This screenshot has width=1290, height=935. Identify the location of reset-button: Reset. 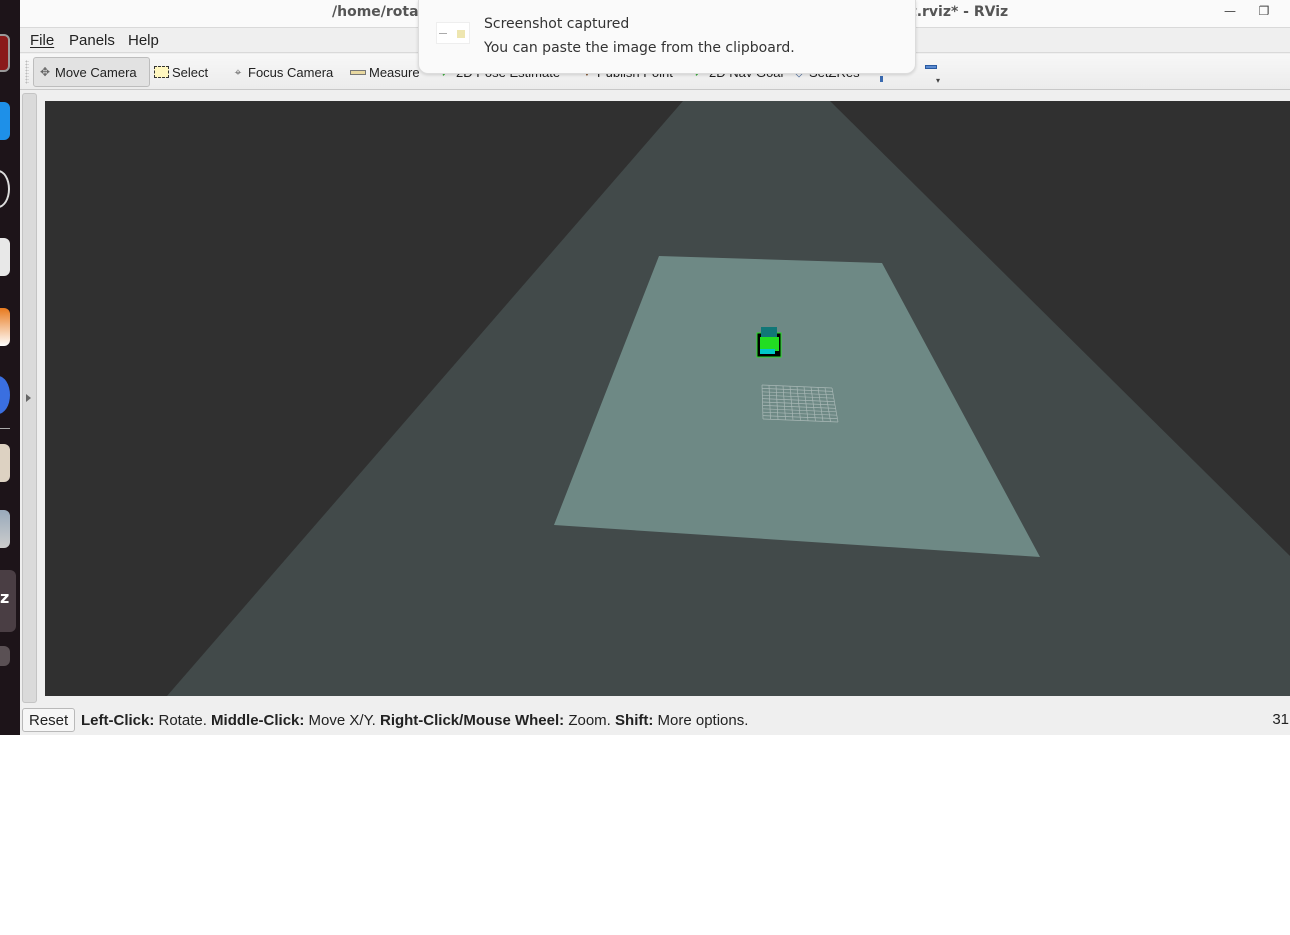
(49, 720).